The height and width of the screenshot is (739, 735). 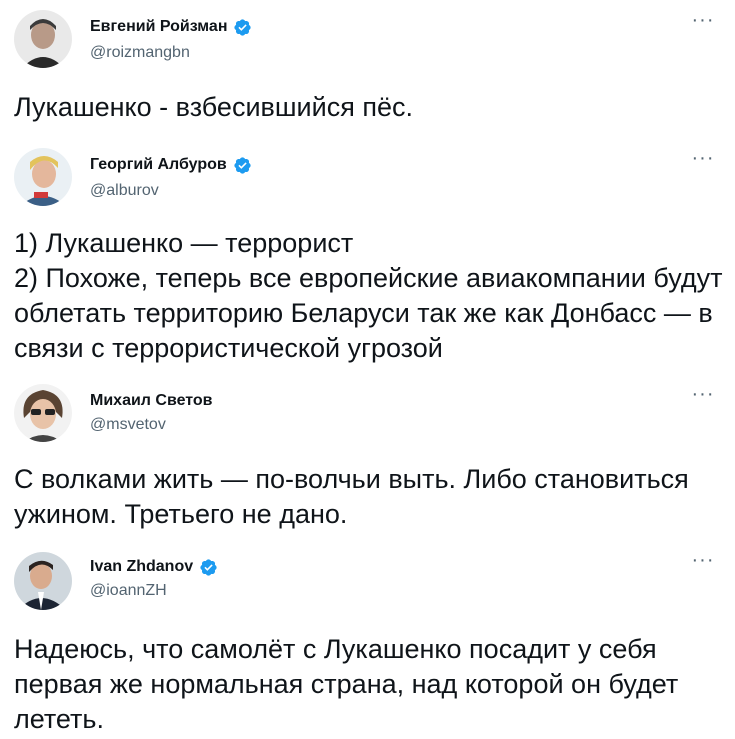 I want to click on handle: @alburov, so click(x=124, y=191).